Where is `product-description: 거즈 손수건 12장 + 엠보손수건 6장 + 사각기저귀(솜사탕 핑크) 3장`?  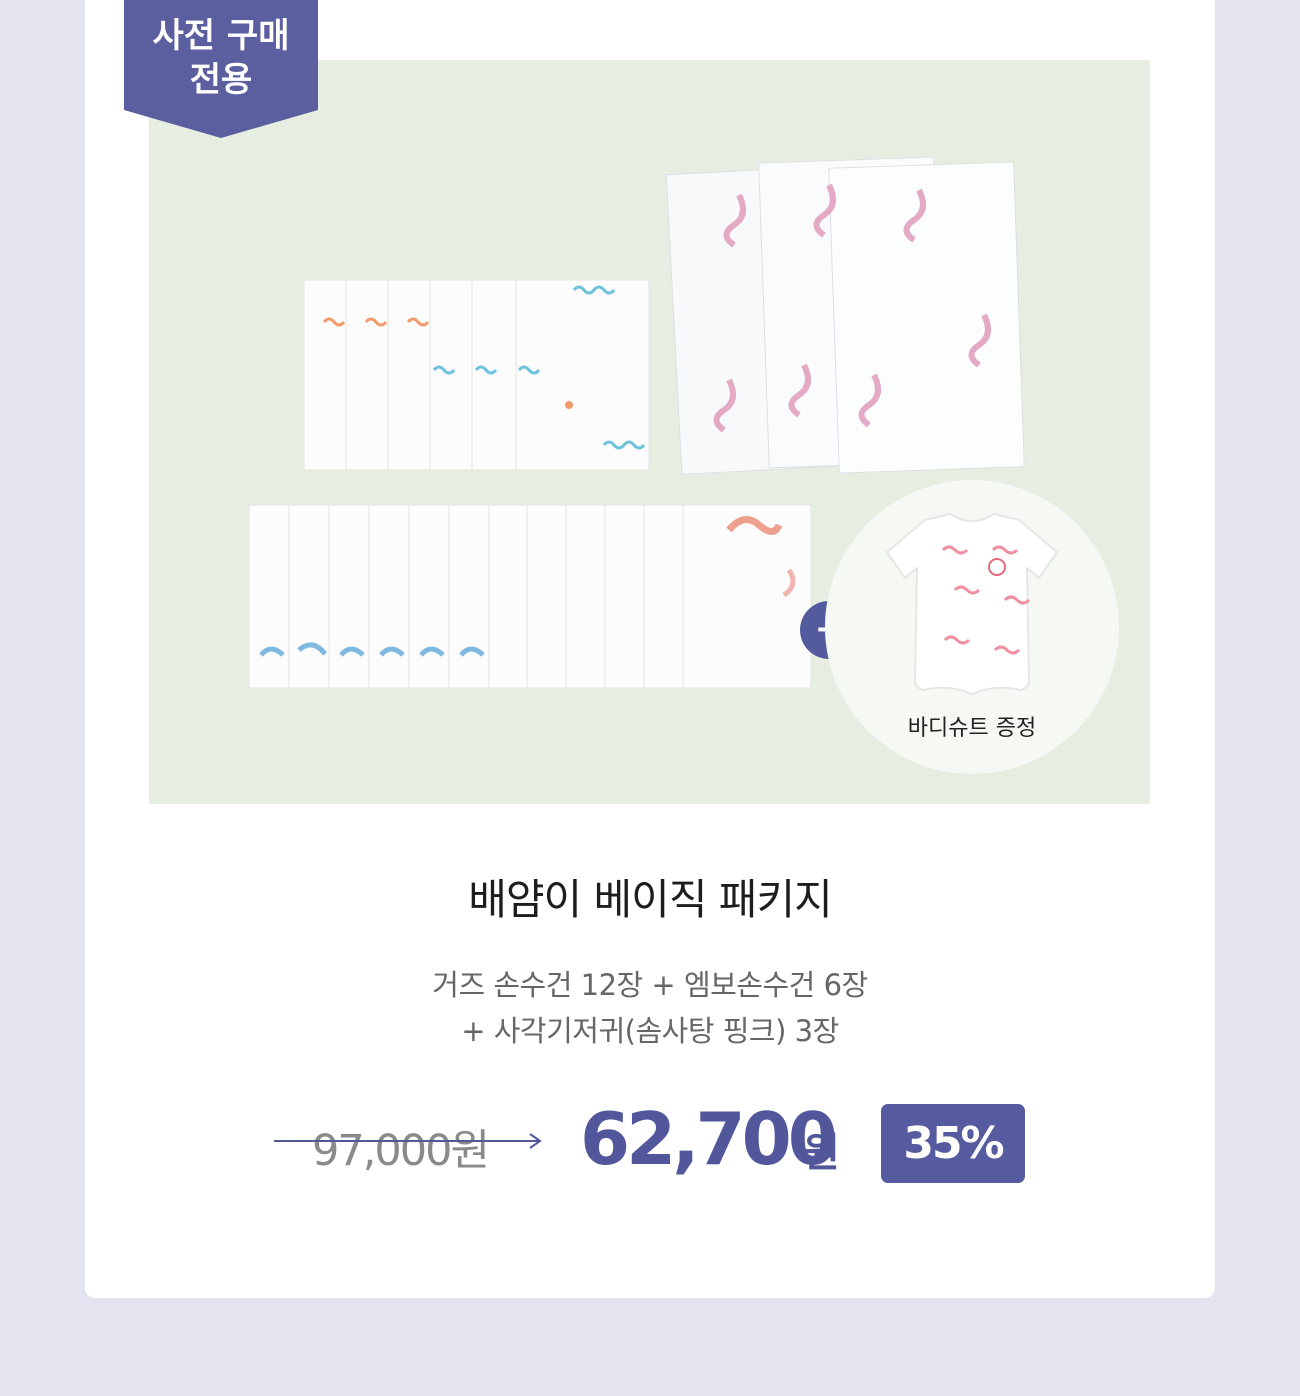 product-description: 거즈 손수건 12장 + 엠보손수건 6장 + 사각기저귀(솜사탕 핑크) 3장 is located at coordinates (650, 1008).